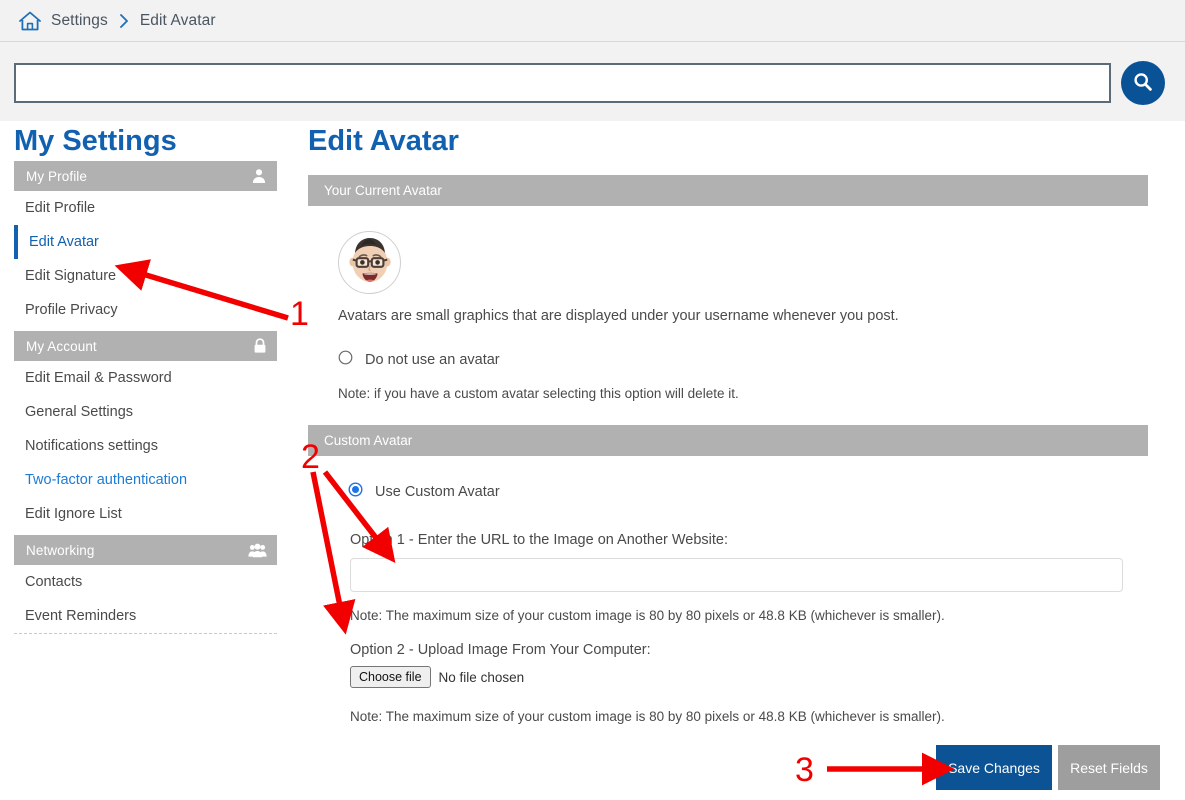 The height and width of the screenshot is (800, 1185). Describe the element at coordinates (60, 208) in the screenshot. I see `sidebar-item-label: Edit Profile` at that location.